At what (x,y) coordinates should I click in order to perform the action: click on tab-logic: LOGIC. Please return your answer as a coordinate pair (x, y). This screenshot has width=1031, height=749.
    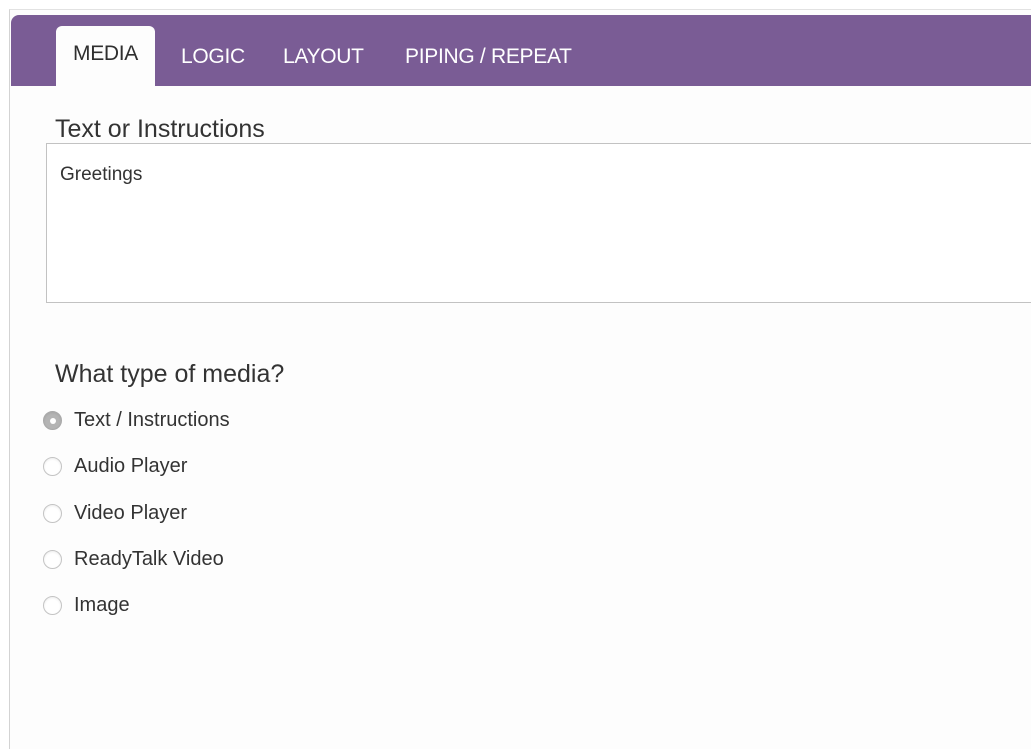
    Looking at the image, I should click on (213, 63).